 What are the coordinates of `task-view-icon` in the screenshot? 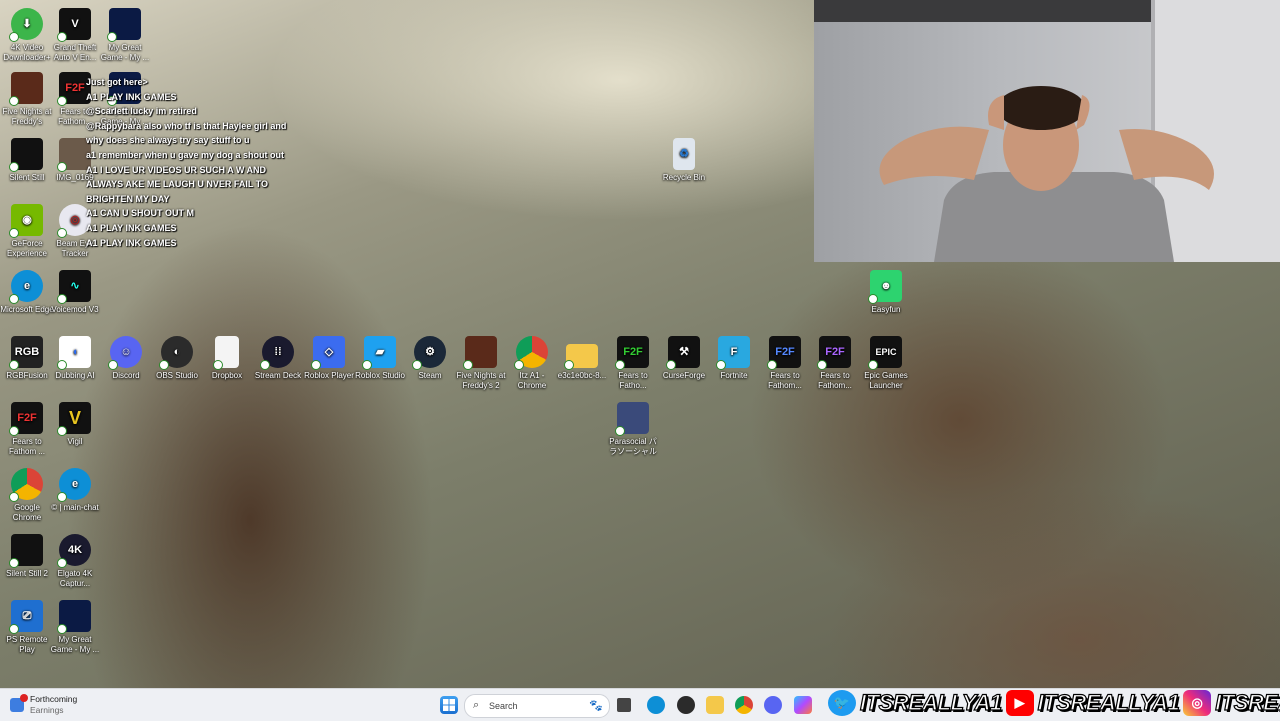 It's located at (624, 705).